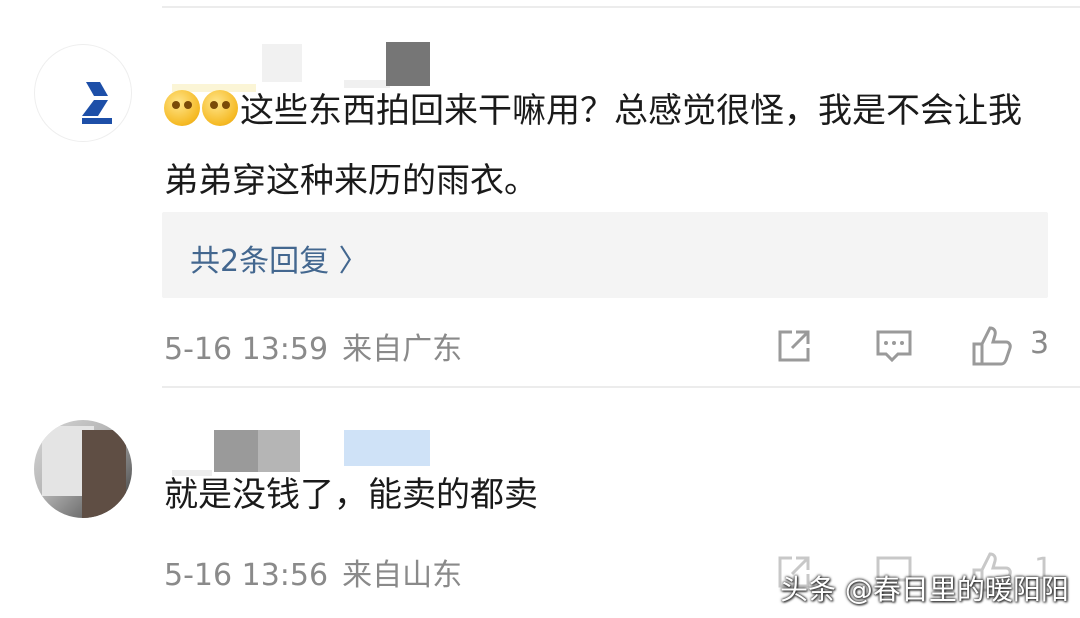 Image resolution: width=1080 pixels, height=618 pixels. What do you see at coordinates (104, 474) in the screenshot?
I see `avatar-photo` at bounding box center [104, 474].